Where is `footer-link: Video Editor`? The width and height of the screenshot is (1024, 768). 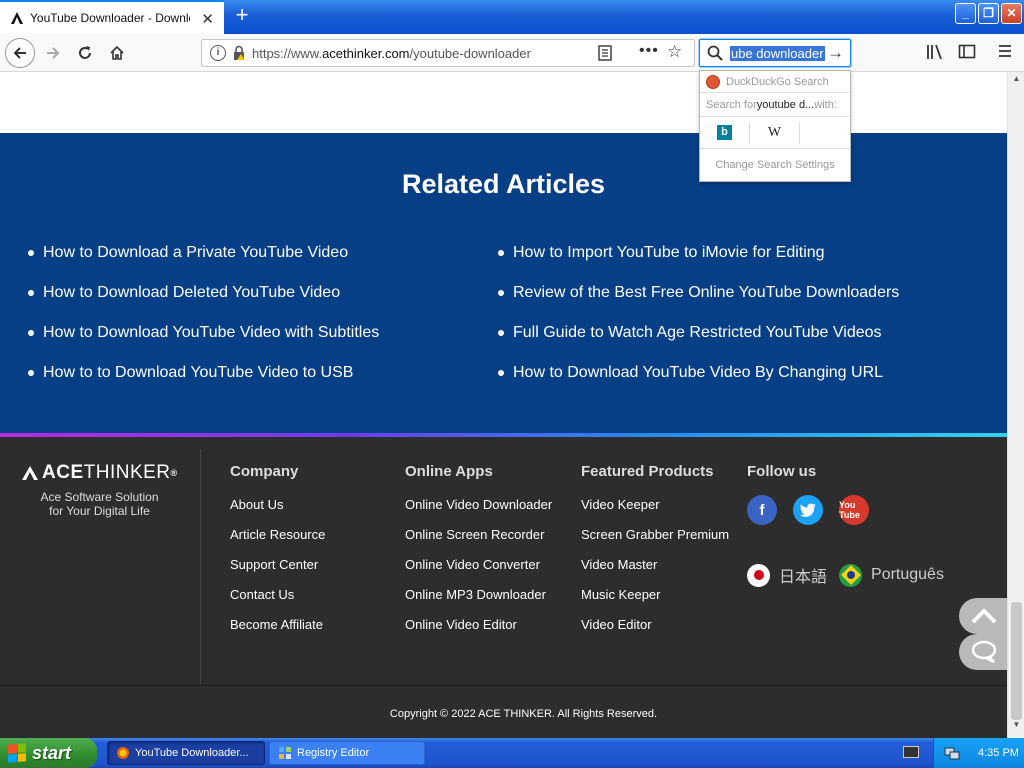 footer-link: Video Editor is located at coordinates (655, 632).